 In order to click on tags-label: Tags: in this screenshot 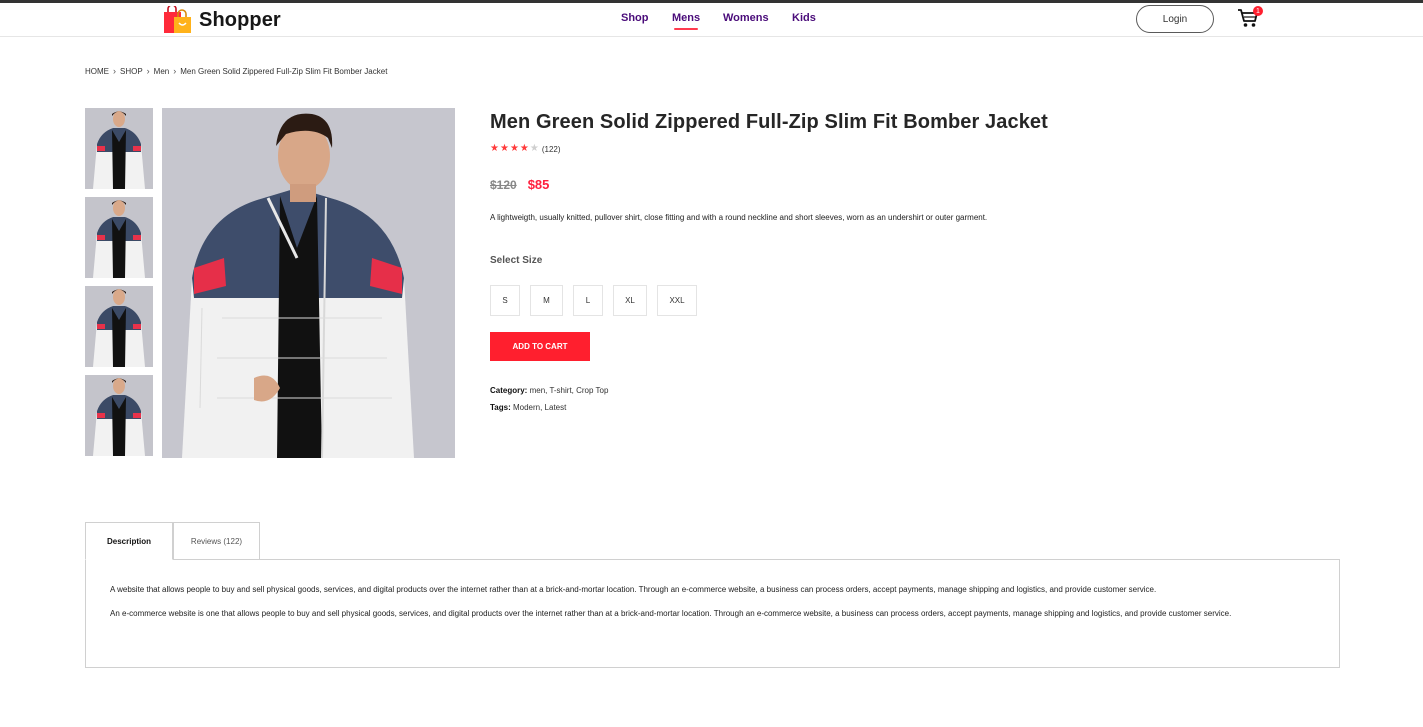, I will do `click(500, 407)`.